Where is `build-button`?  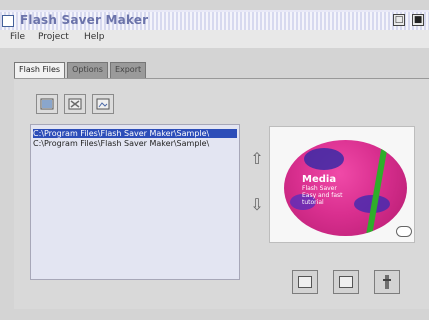
build-button is located at coordinates (387, 282).